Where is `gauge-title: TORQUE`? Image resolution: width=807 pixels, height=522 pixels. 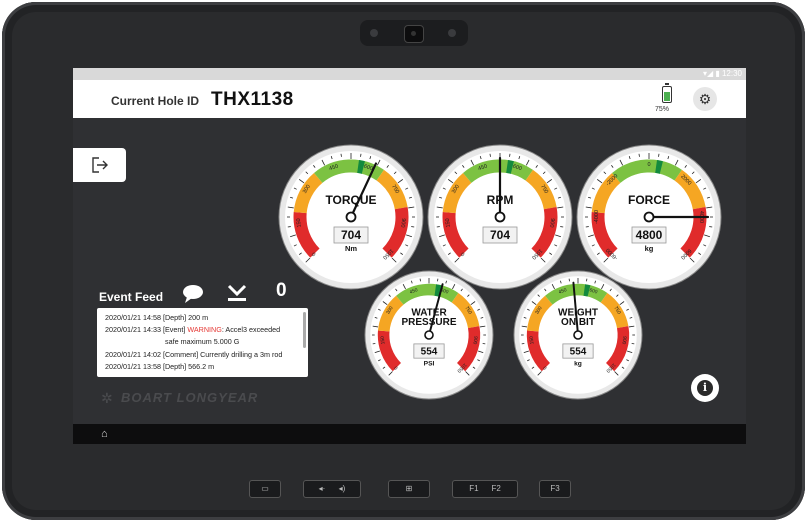 gauge-title: TORQUE is located at coordinates (350, 200).